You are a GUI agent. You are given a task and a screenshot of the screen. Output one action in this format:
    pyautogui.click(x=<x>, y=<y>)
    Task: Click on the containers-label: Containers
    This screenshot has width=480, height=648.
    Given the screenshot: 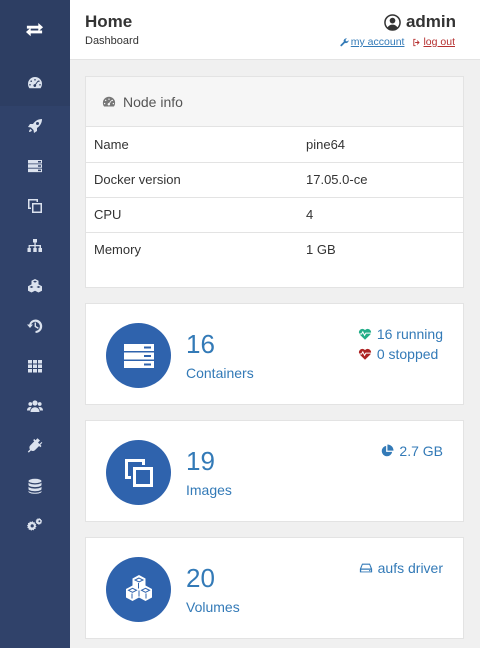 What is the action you would take?
    pyautogui.click(x=220, y=373)
    